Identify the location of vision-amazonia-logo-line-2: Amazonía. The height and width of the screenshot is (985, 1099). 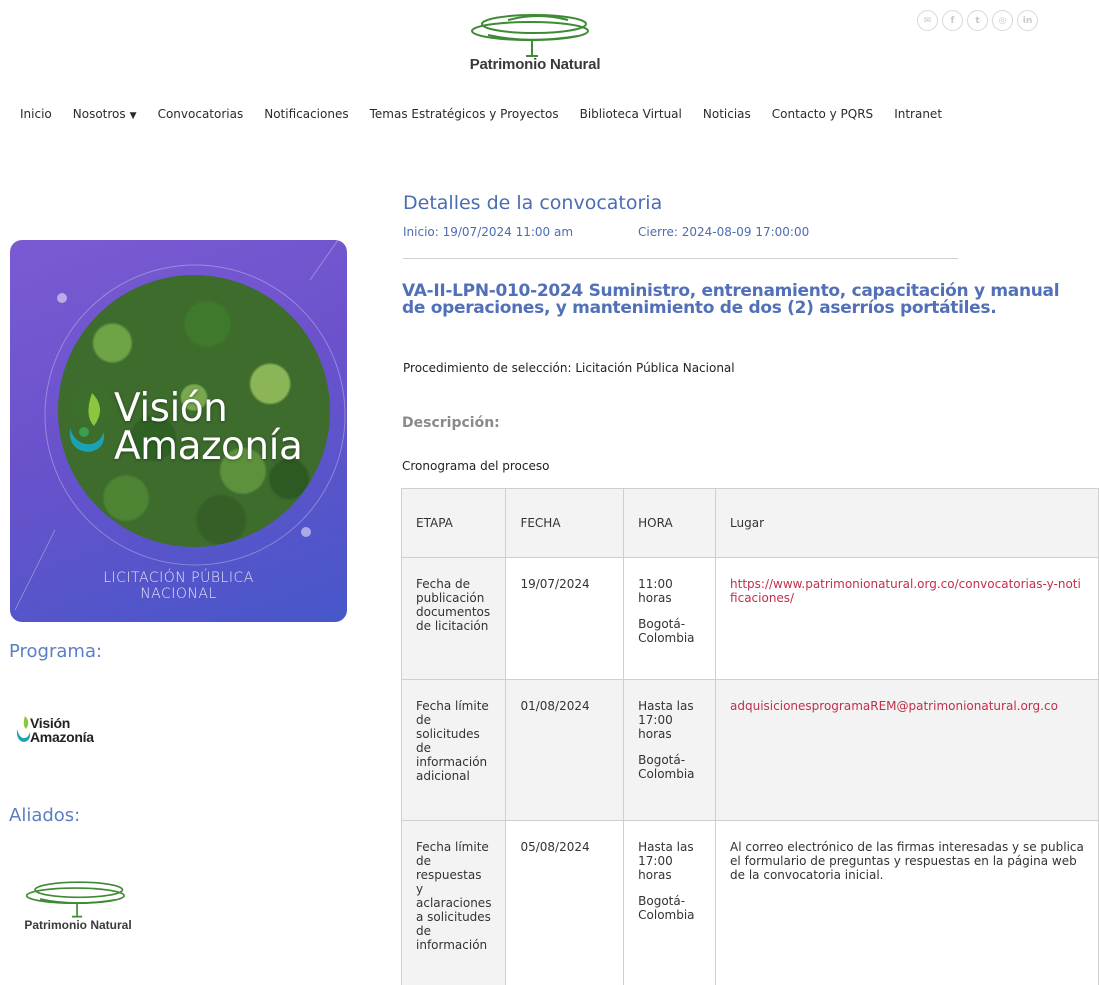
(62, 737).